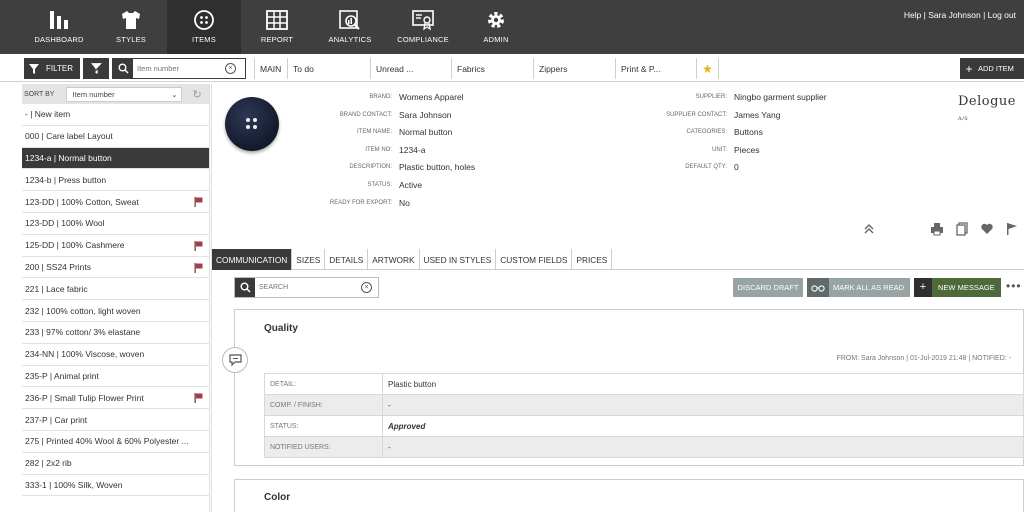 This screenshot has width=1024, height=512. What do you see at coordinates (987, 229) in the screenshot?
I see `heart-icon` at bounding box center [987, 229].